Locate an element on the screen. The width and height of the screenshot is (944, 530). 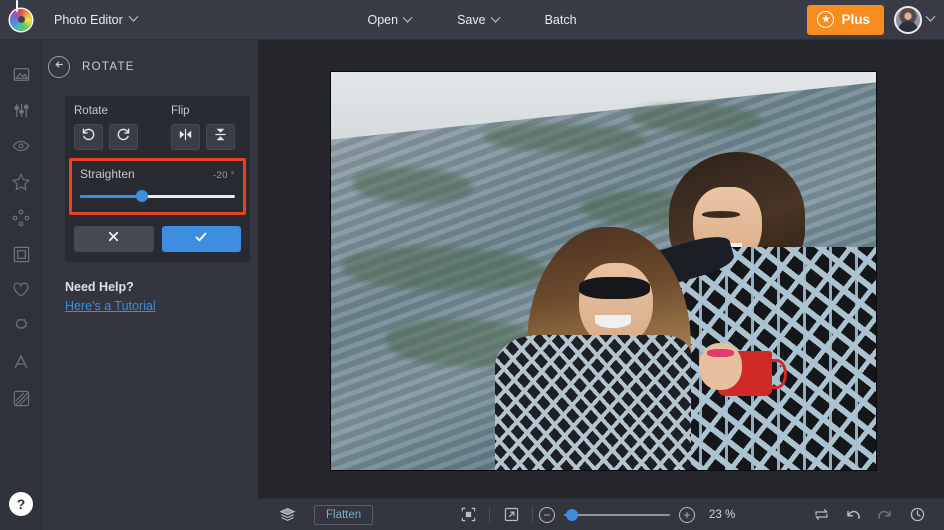
zoom-slider-track is located at coordinates (617, 514).